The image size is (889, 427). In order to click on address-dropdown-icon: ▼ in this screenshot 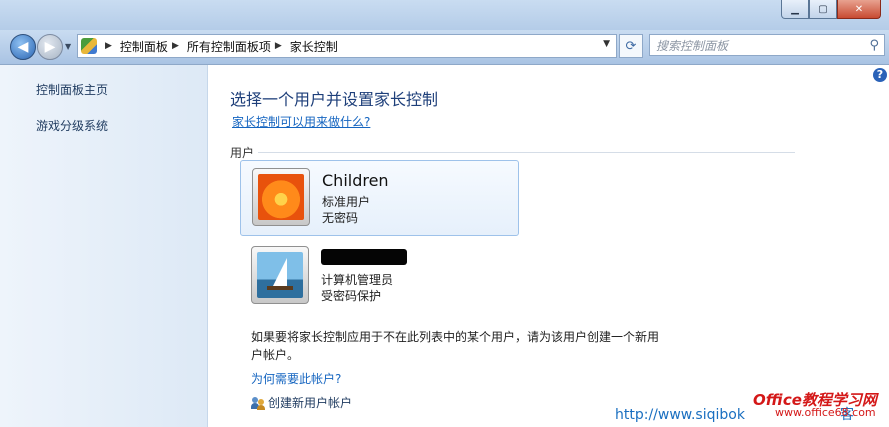, I will do `click(606, 44)`.